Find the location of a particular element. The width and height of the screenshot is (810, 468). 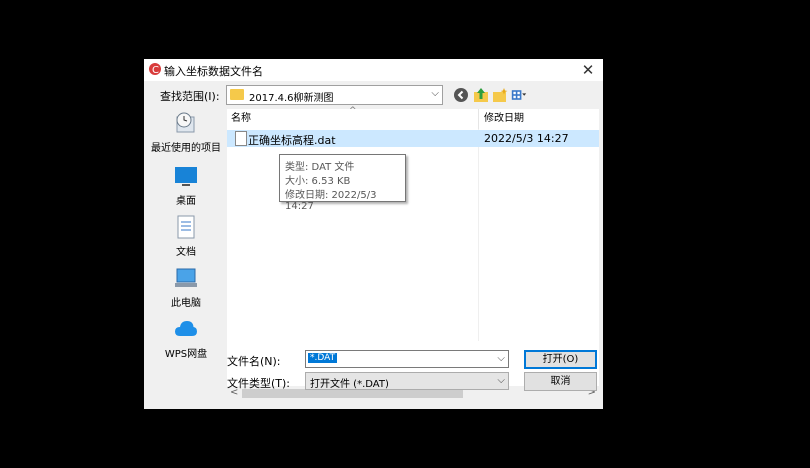

place-label: WPS网盘 is located at coordinates (186, 354).